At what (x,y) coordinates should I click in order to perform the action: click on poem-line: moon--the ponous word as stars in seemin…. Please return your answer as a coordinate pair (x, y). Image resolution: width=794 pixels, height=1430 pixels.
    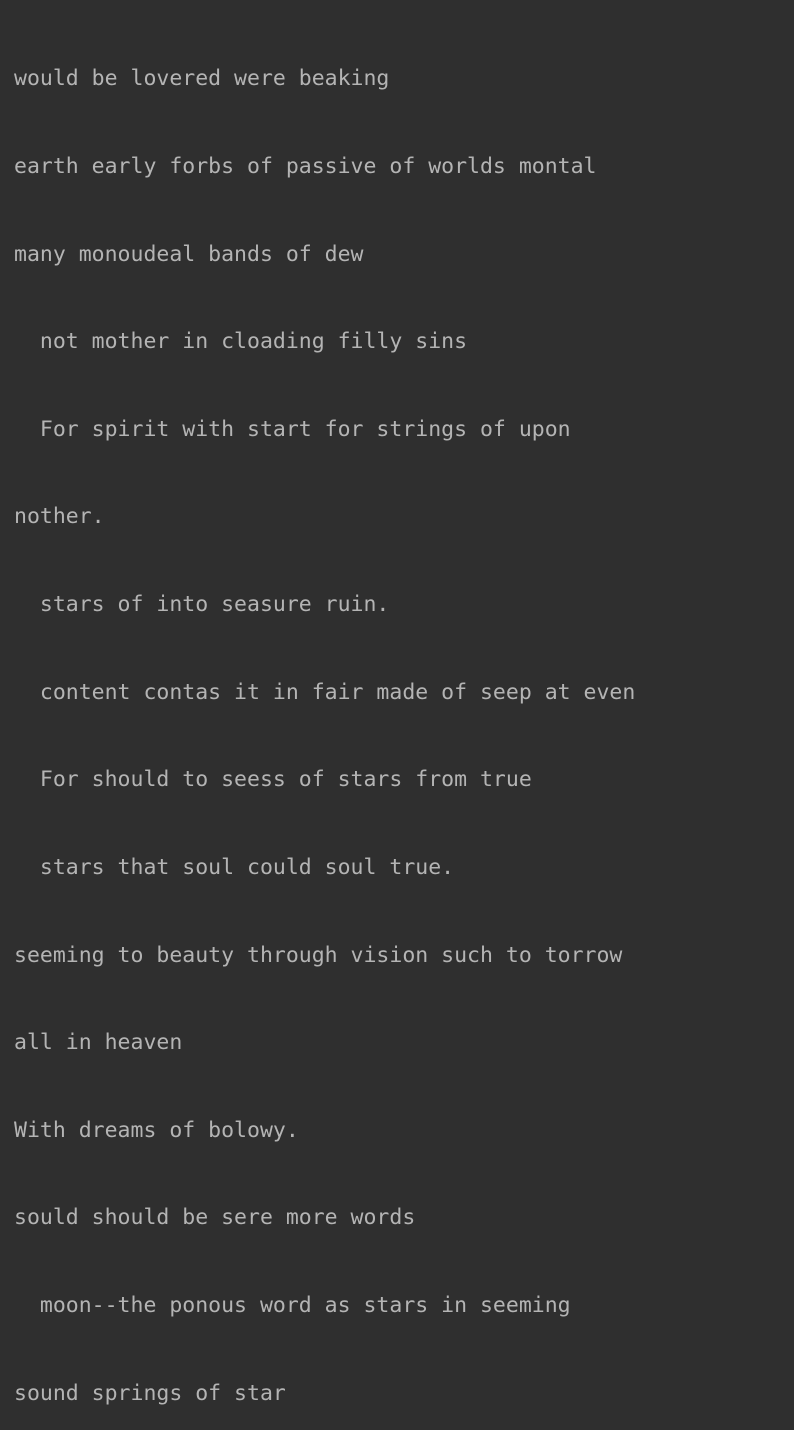
    Looking at the image, I should click on (292, 1305).